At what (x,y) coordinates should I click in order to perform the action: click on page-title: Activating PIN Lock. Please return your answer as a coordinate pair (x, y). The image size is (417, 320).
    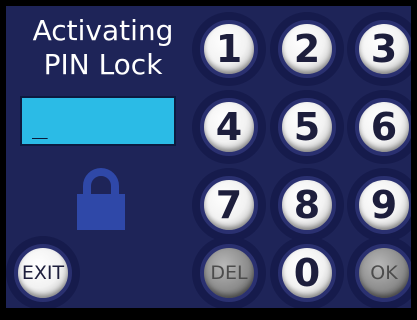
    Looking at the image, I should click on (103, 48).